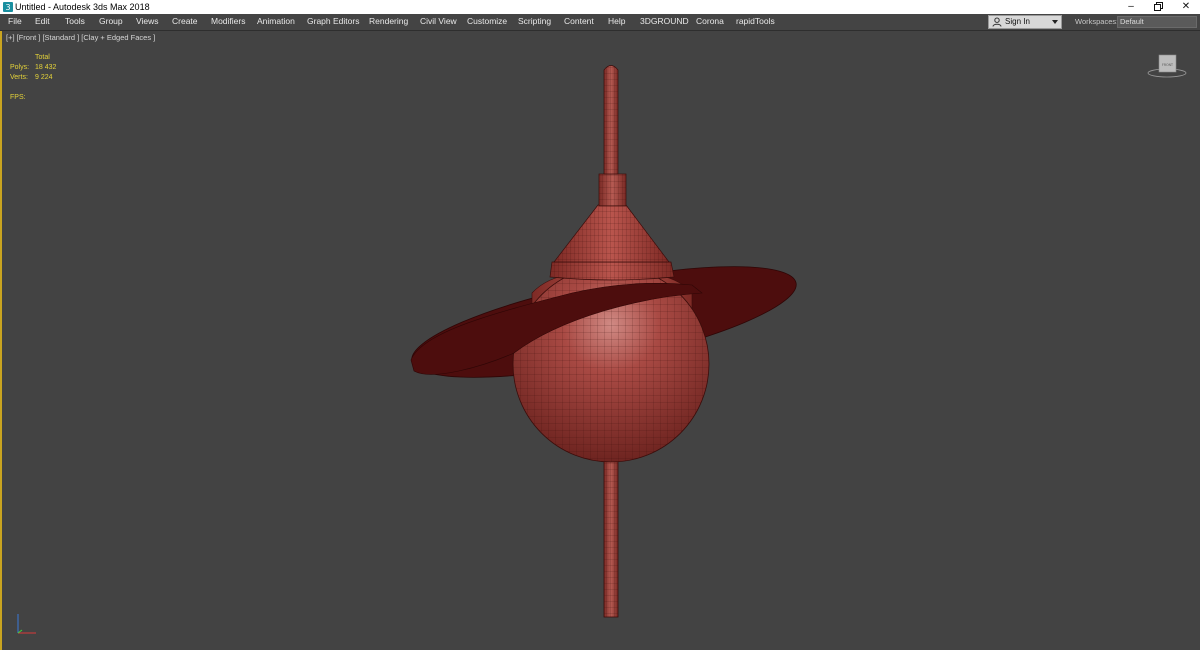  I want to click on menu-help: Help, so click(616, 22).